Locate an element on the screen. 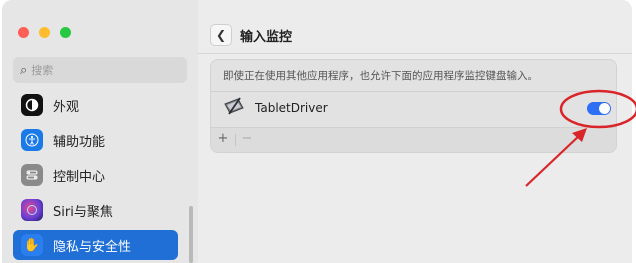  sidebar-item-control-center: 控制中心 is located at coordinates (95, 175).